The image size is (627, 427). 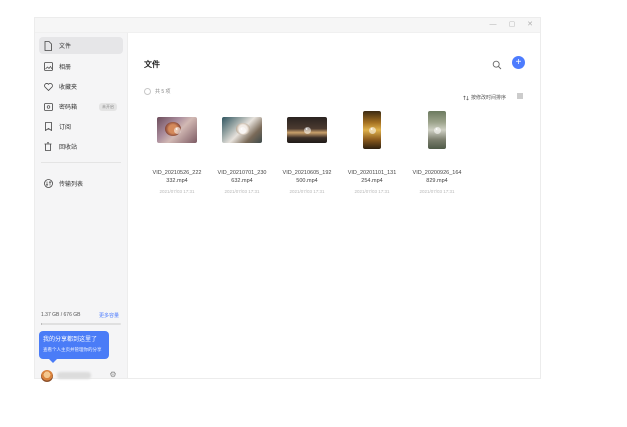 What do you see at coordinates (152, 64) in the screenshot?
I see `page-title: 文件` at bounding box center [152, 64].